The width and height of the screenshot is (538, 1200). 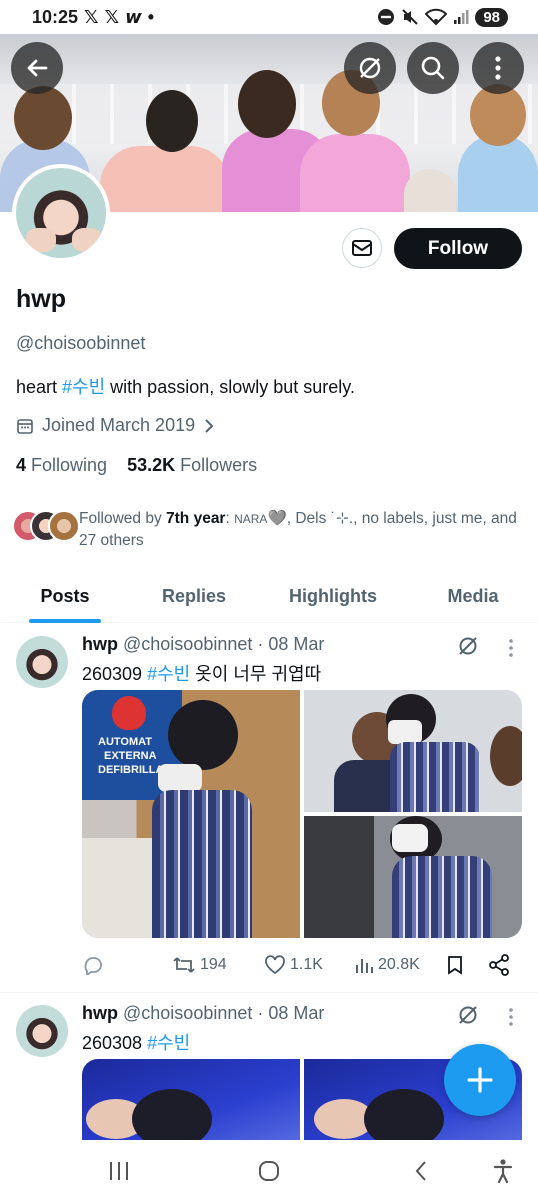 What do you see at coordinates (458, 248) in the screenshot?
I see `follow-button: Follow` at bounding box center [458, 248].